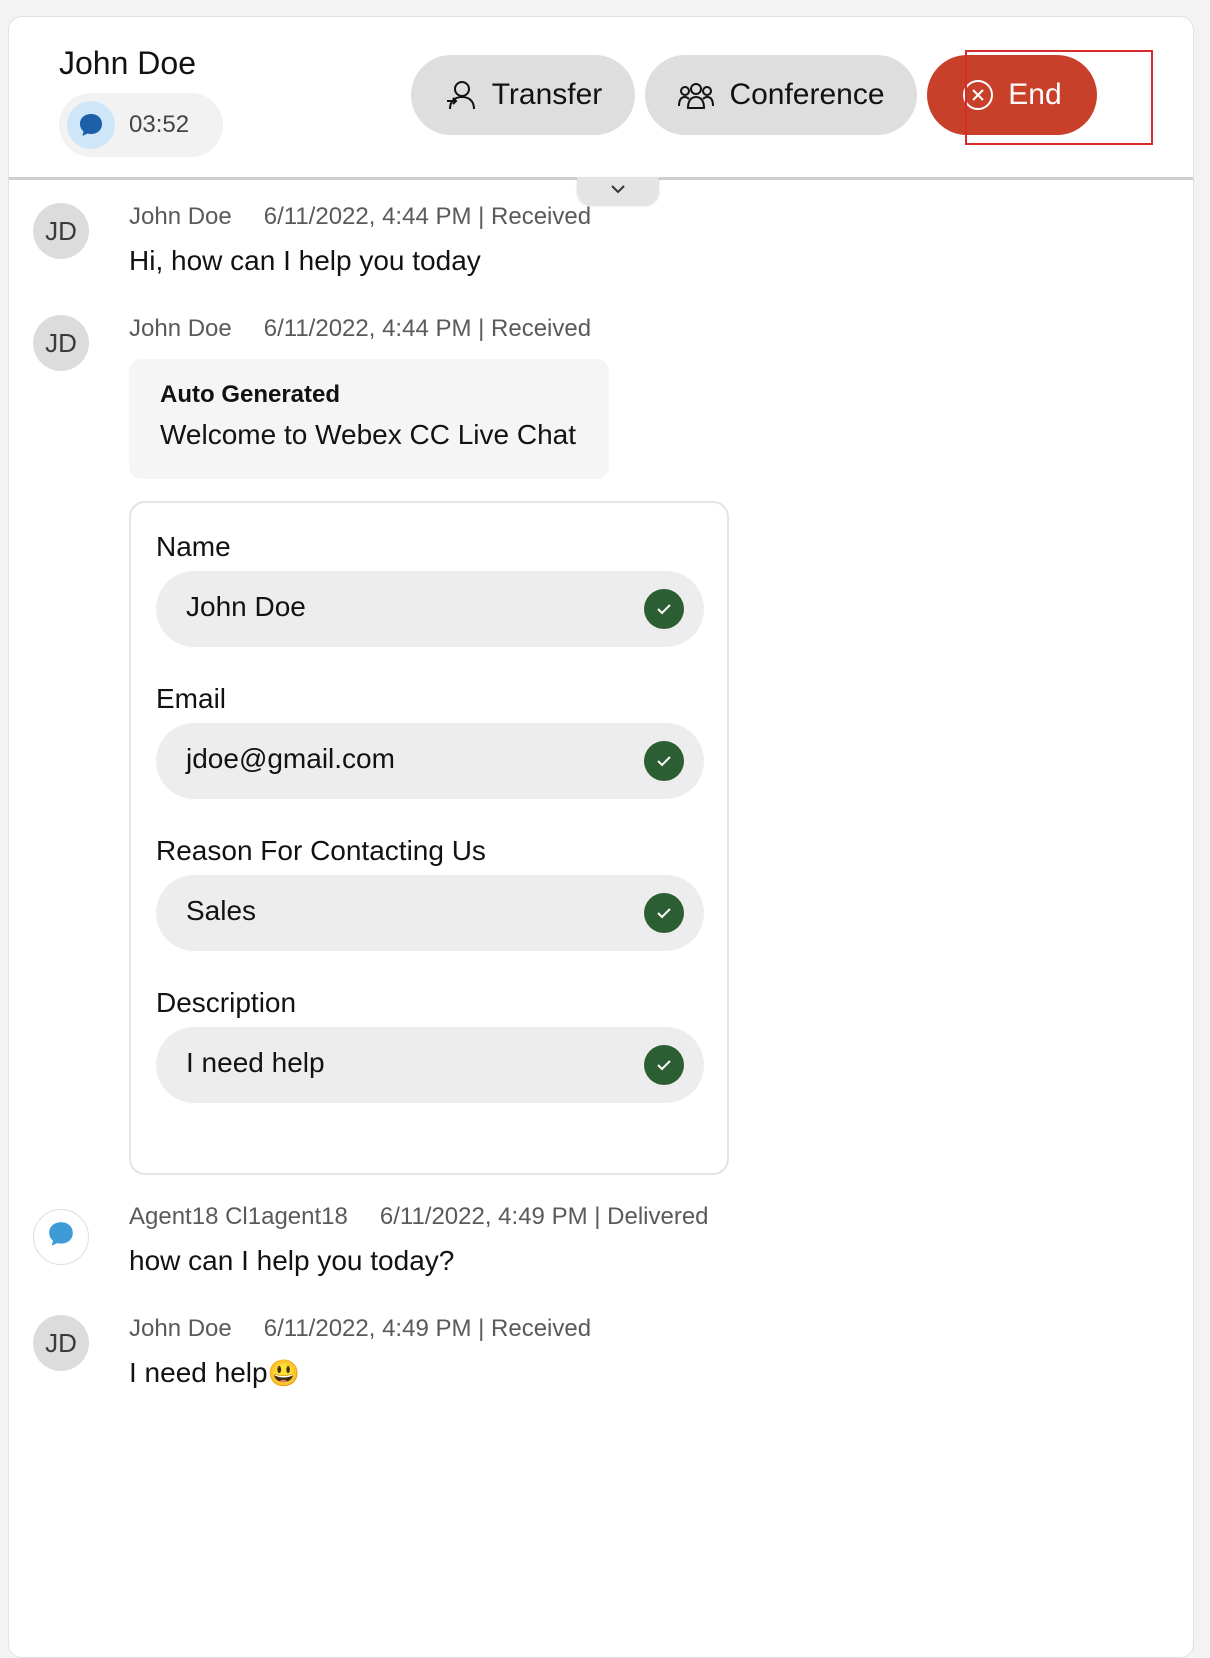 This screenshot has height=1658, width=1210. I want to click on name-field-value: John Doe, so click(246, 606).